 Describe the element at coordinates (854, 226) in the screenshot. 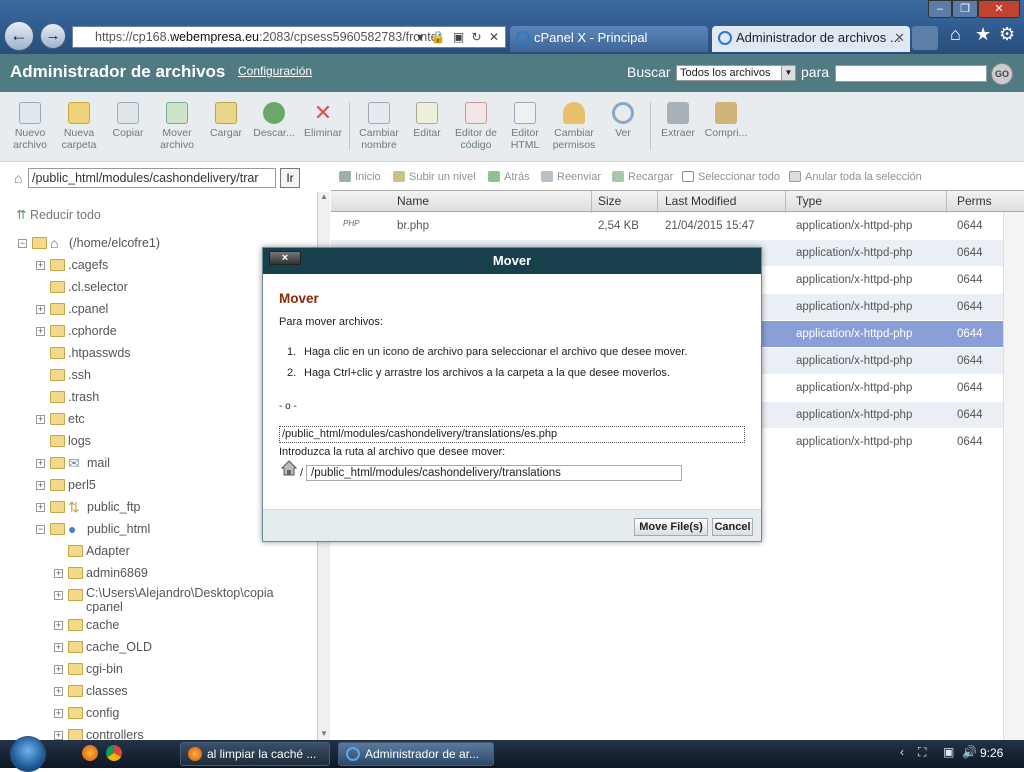

I see `file-type: application/x-httpd-php` at that location.